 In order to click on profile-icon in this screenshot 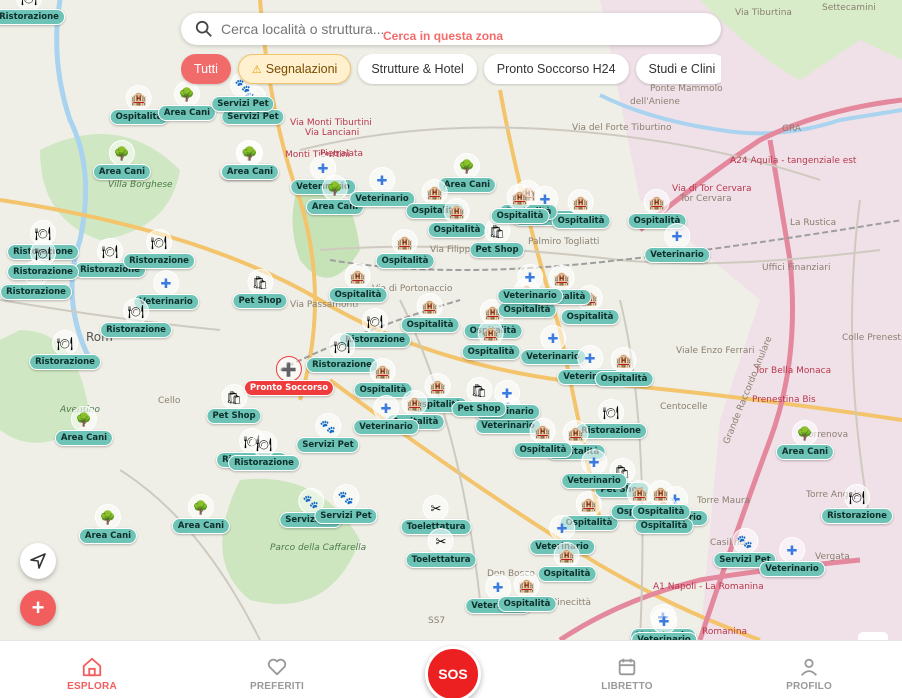, I will do `click(809, 667)`.